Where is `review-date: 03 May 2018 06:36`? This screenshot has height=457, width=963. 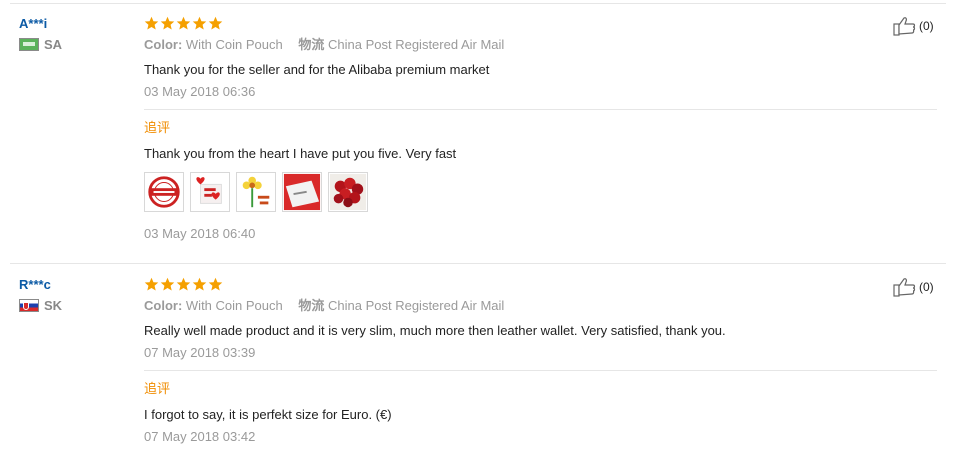 review-date: 03 May 2018 06:36 is located at coordinates (200, 91).